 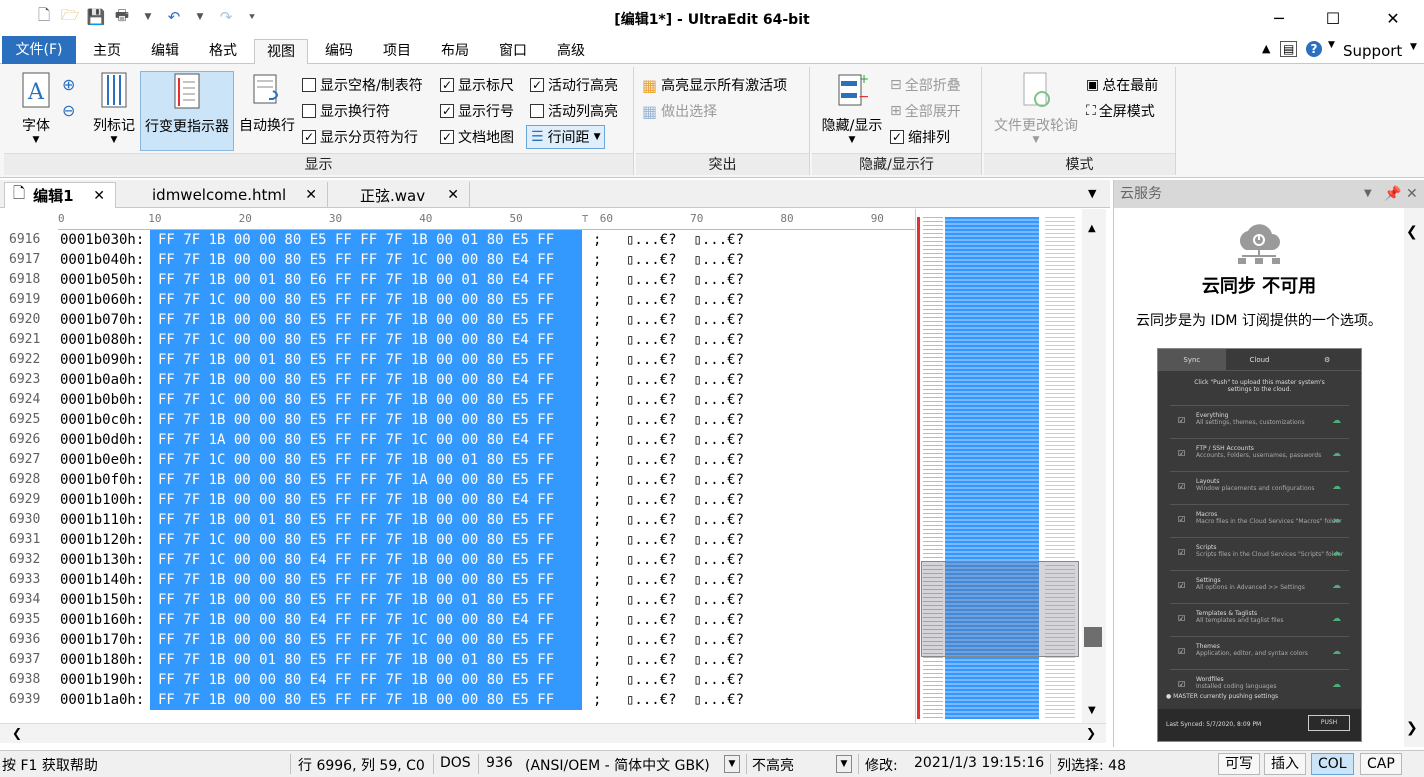 What do you see at coordinates (844, 764) in the screenshot?
I see `highlight-dropdown-icon: ▼` at bounding box center [844, 764].